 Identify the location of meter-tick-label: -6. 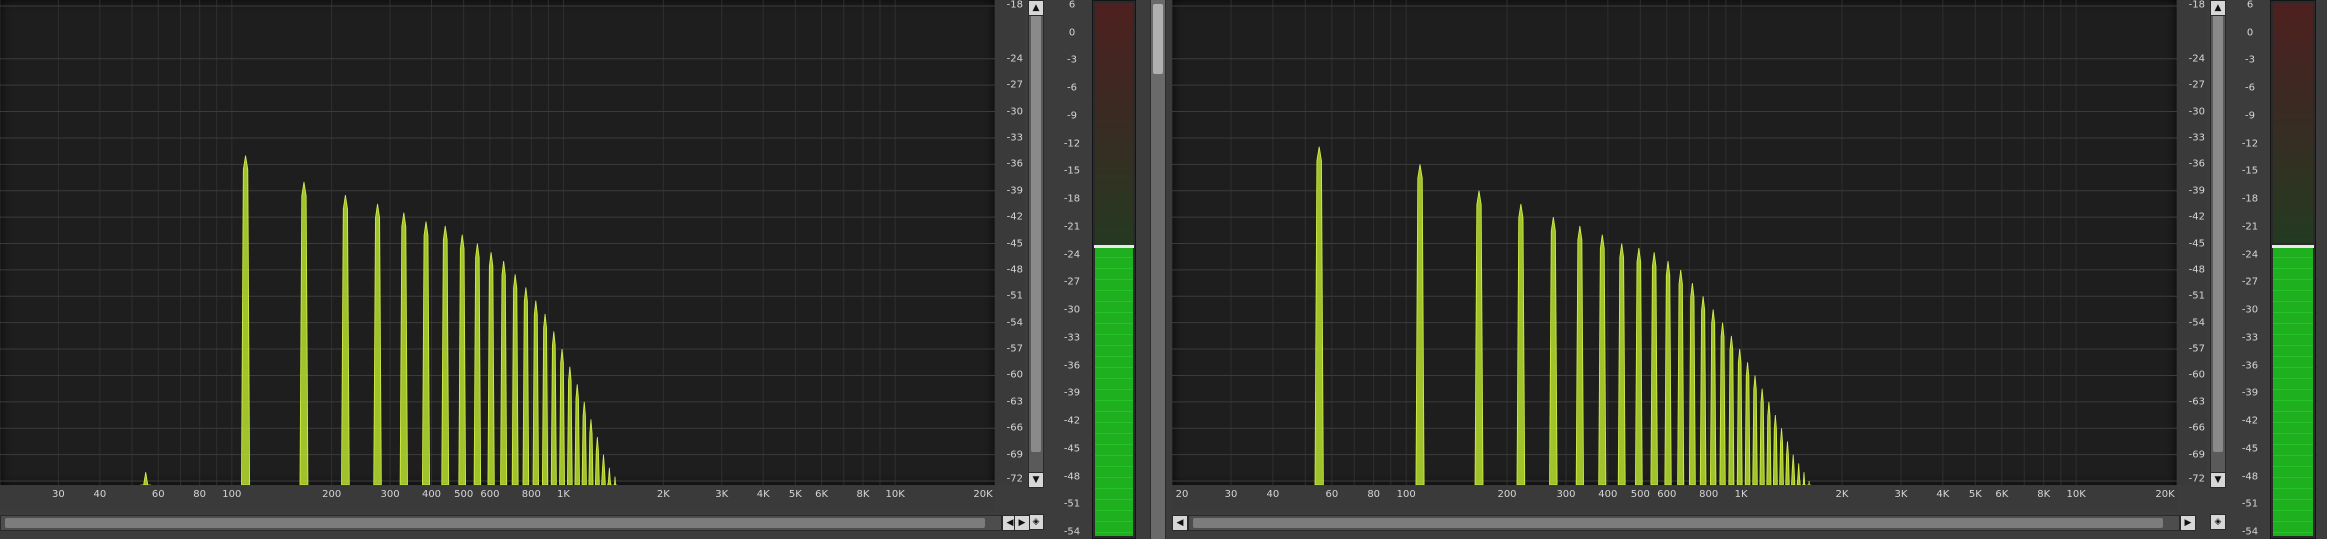
(2250, 88).